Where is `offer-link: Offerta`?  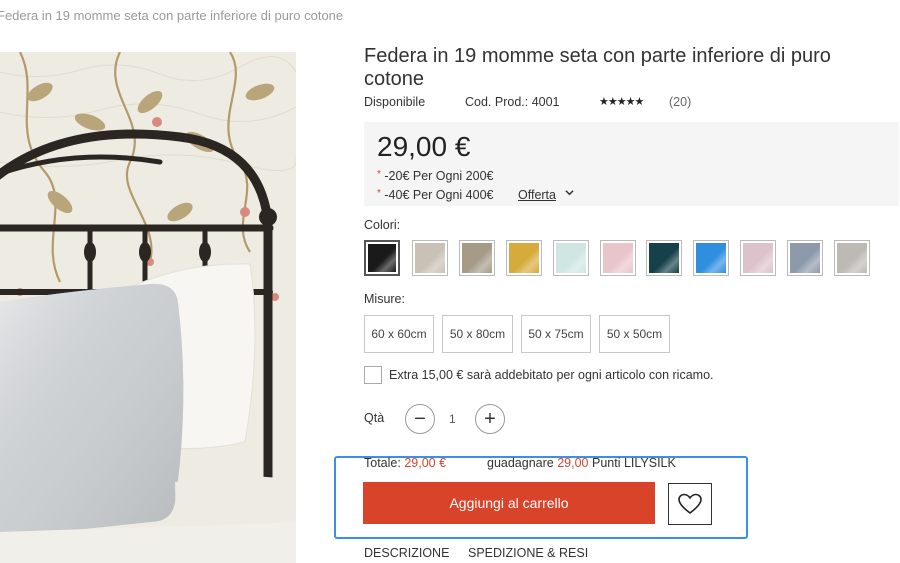
offer-link: Offerta is located at coordinates (537, 195).